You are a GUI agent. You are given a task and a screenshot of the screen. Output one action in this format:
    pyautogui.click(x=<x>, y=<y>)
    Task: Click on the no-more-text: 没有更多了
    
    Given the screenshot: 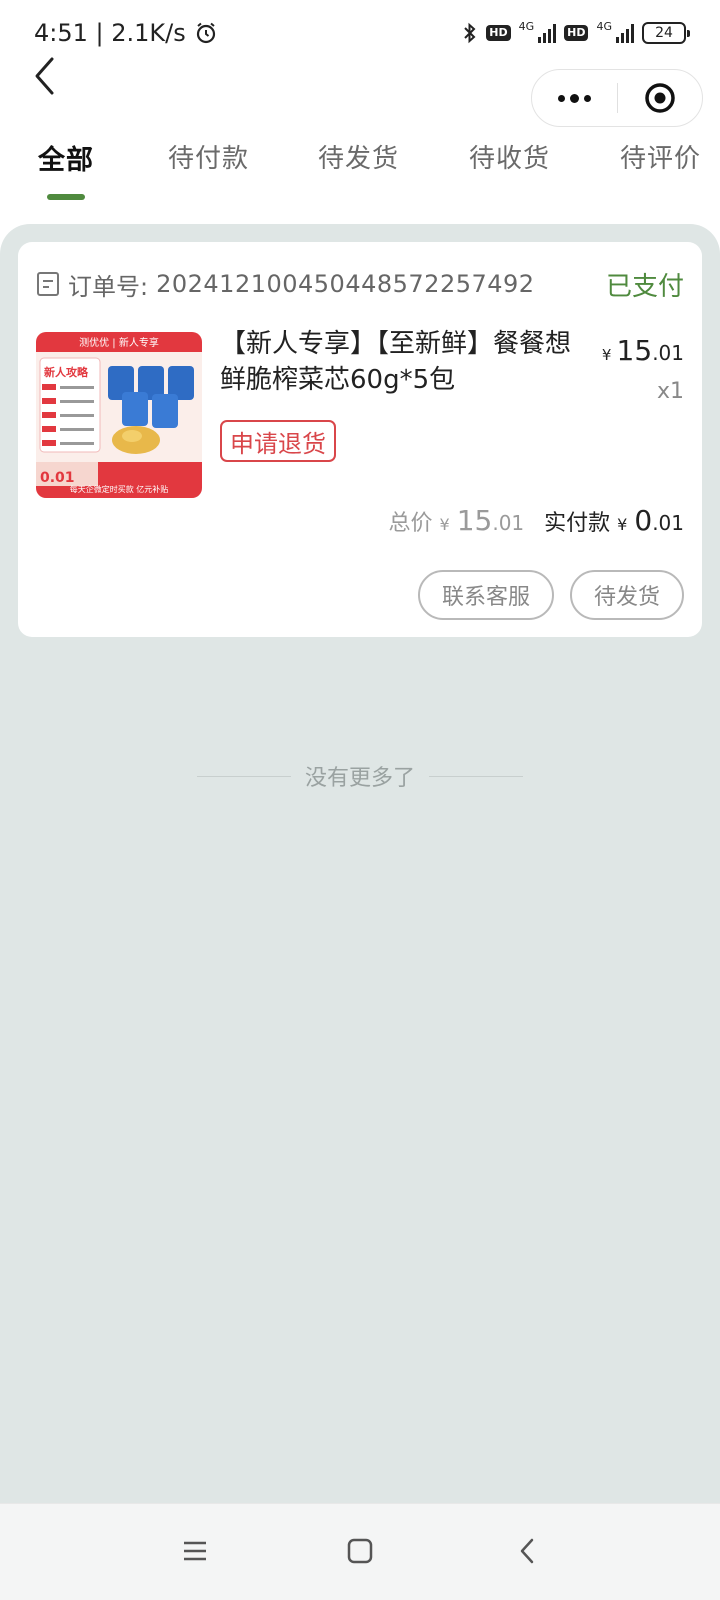 What is the action you would take?
    pyautogui.click(x=359, y=778)
    